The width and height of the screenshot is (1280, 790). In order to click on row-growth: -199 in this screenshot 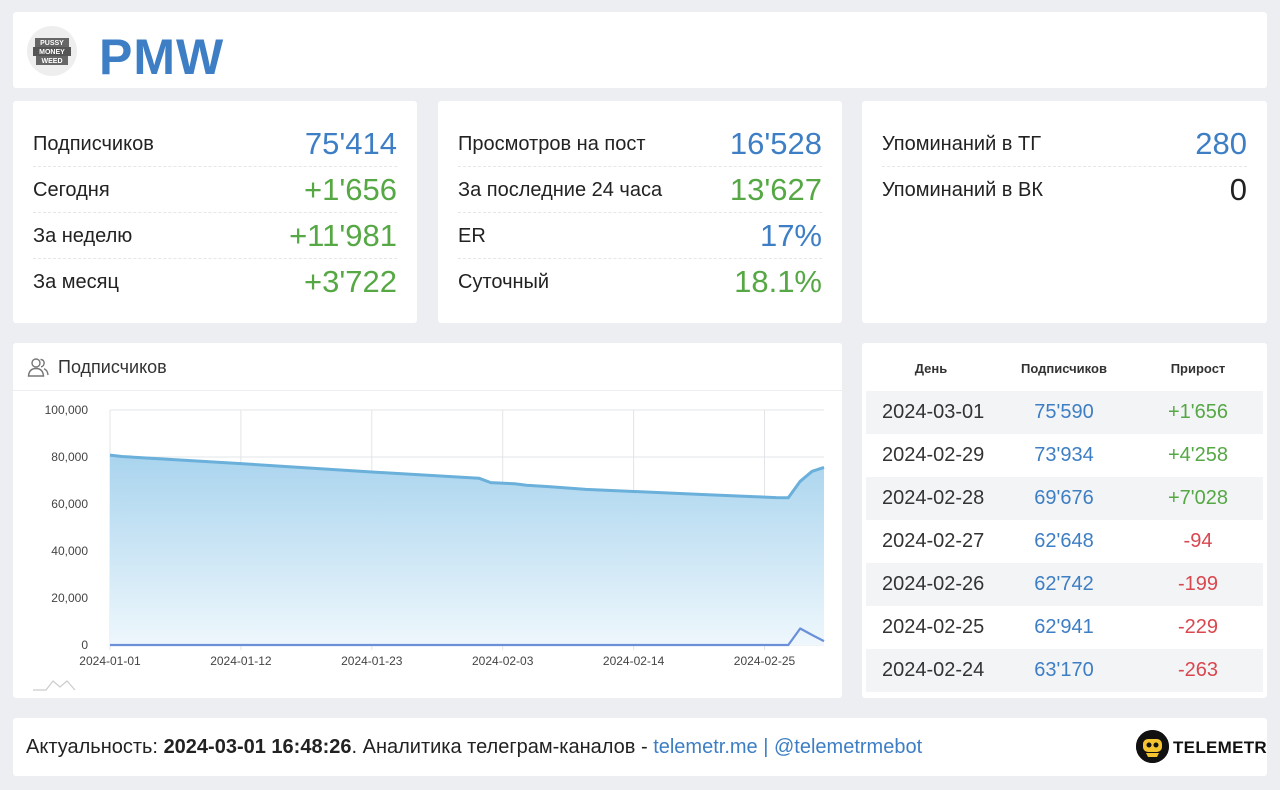, I will do `click(1198, 584)`.